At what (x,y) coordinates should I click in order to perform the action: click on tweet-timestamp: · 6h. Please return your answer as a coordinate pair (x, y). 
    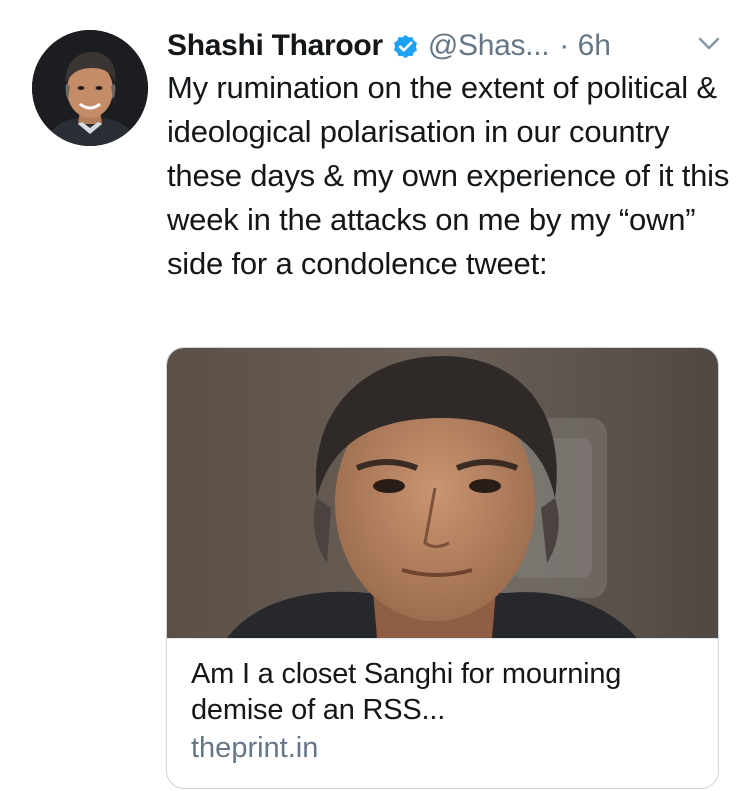
    Looking at the image, I should click on (585, 46).